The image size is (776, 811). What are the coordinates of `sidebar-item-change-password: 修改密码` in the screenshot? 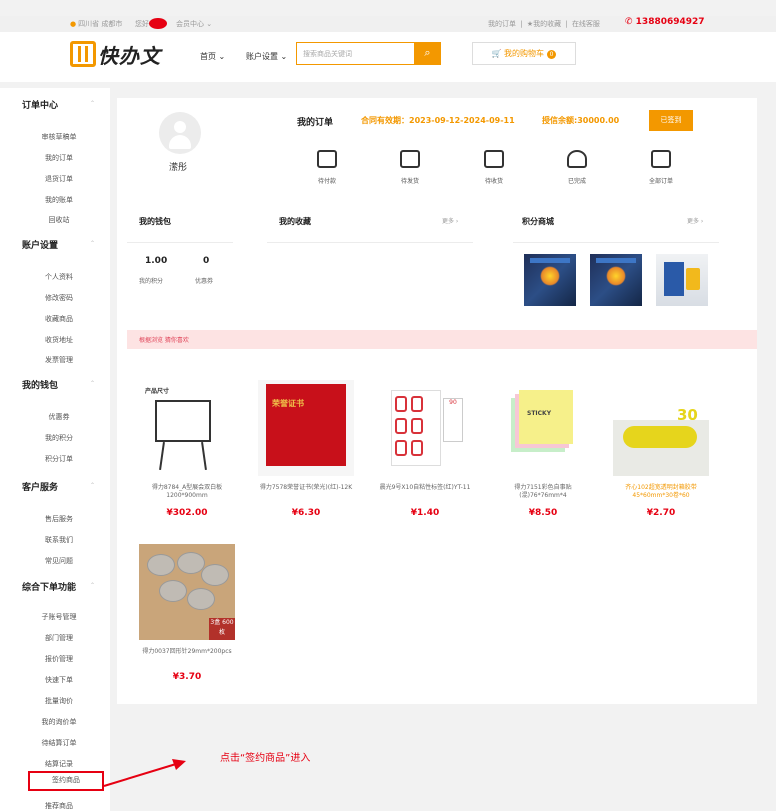 It's located at (59, 298).